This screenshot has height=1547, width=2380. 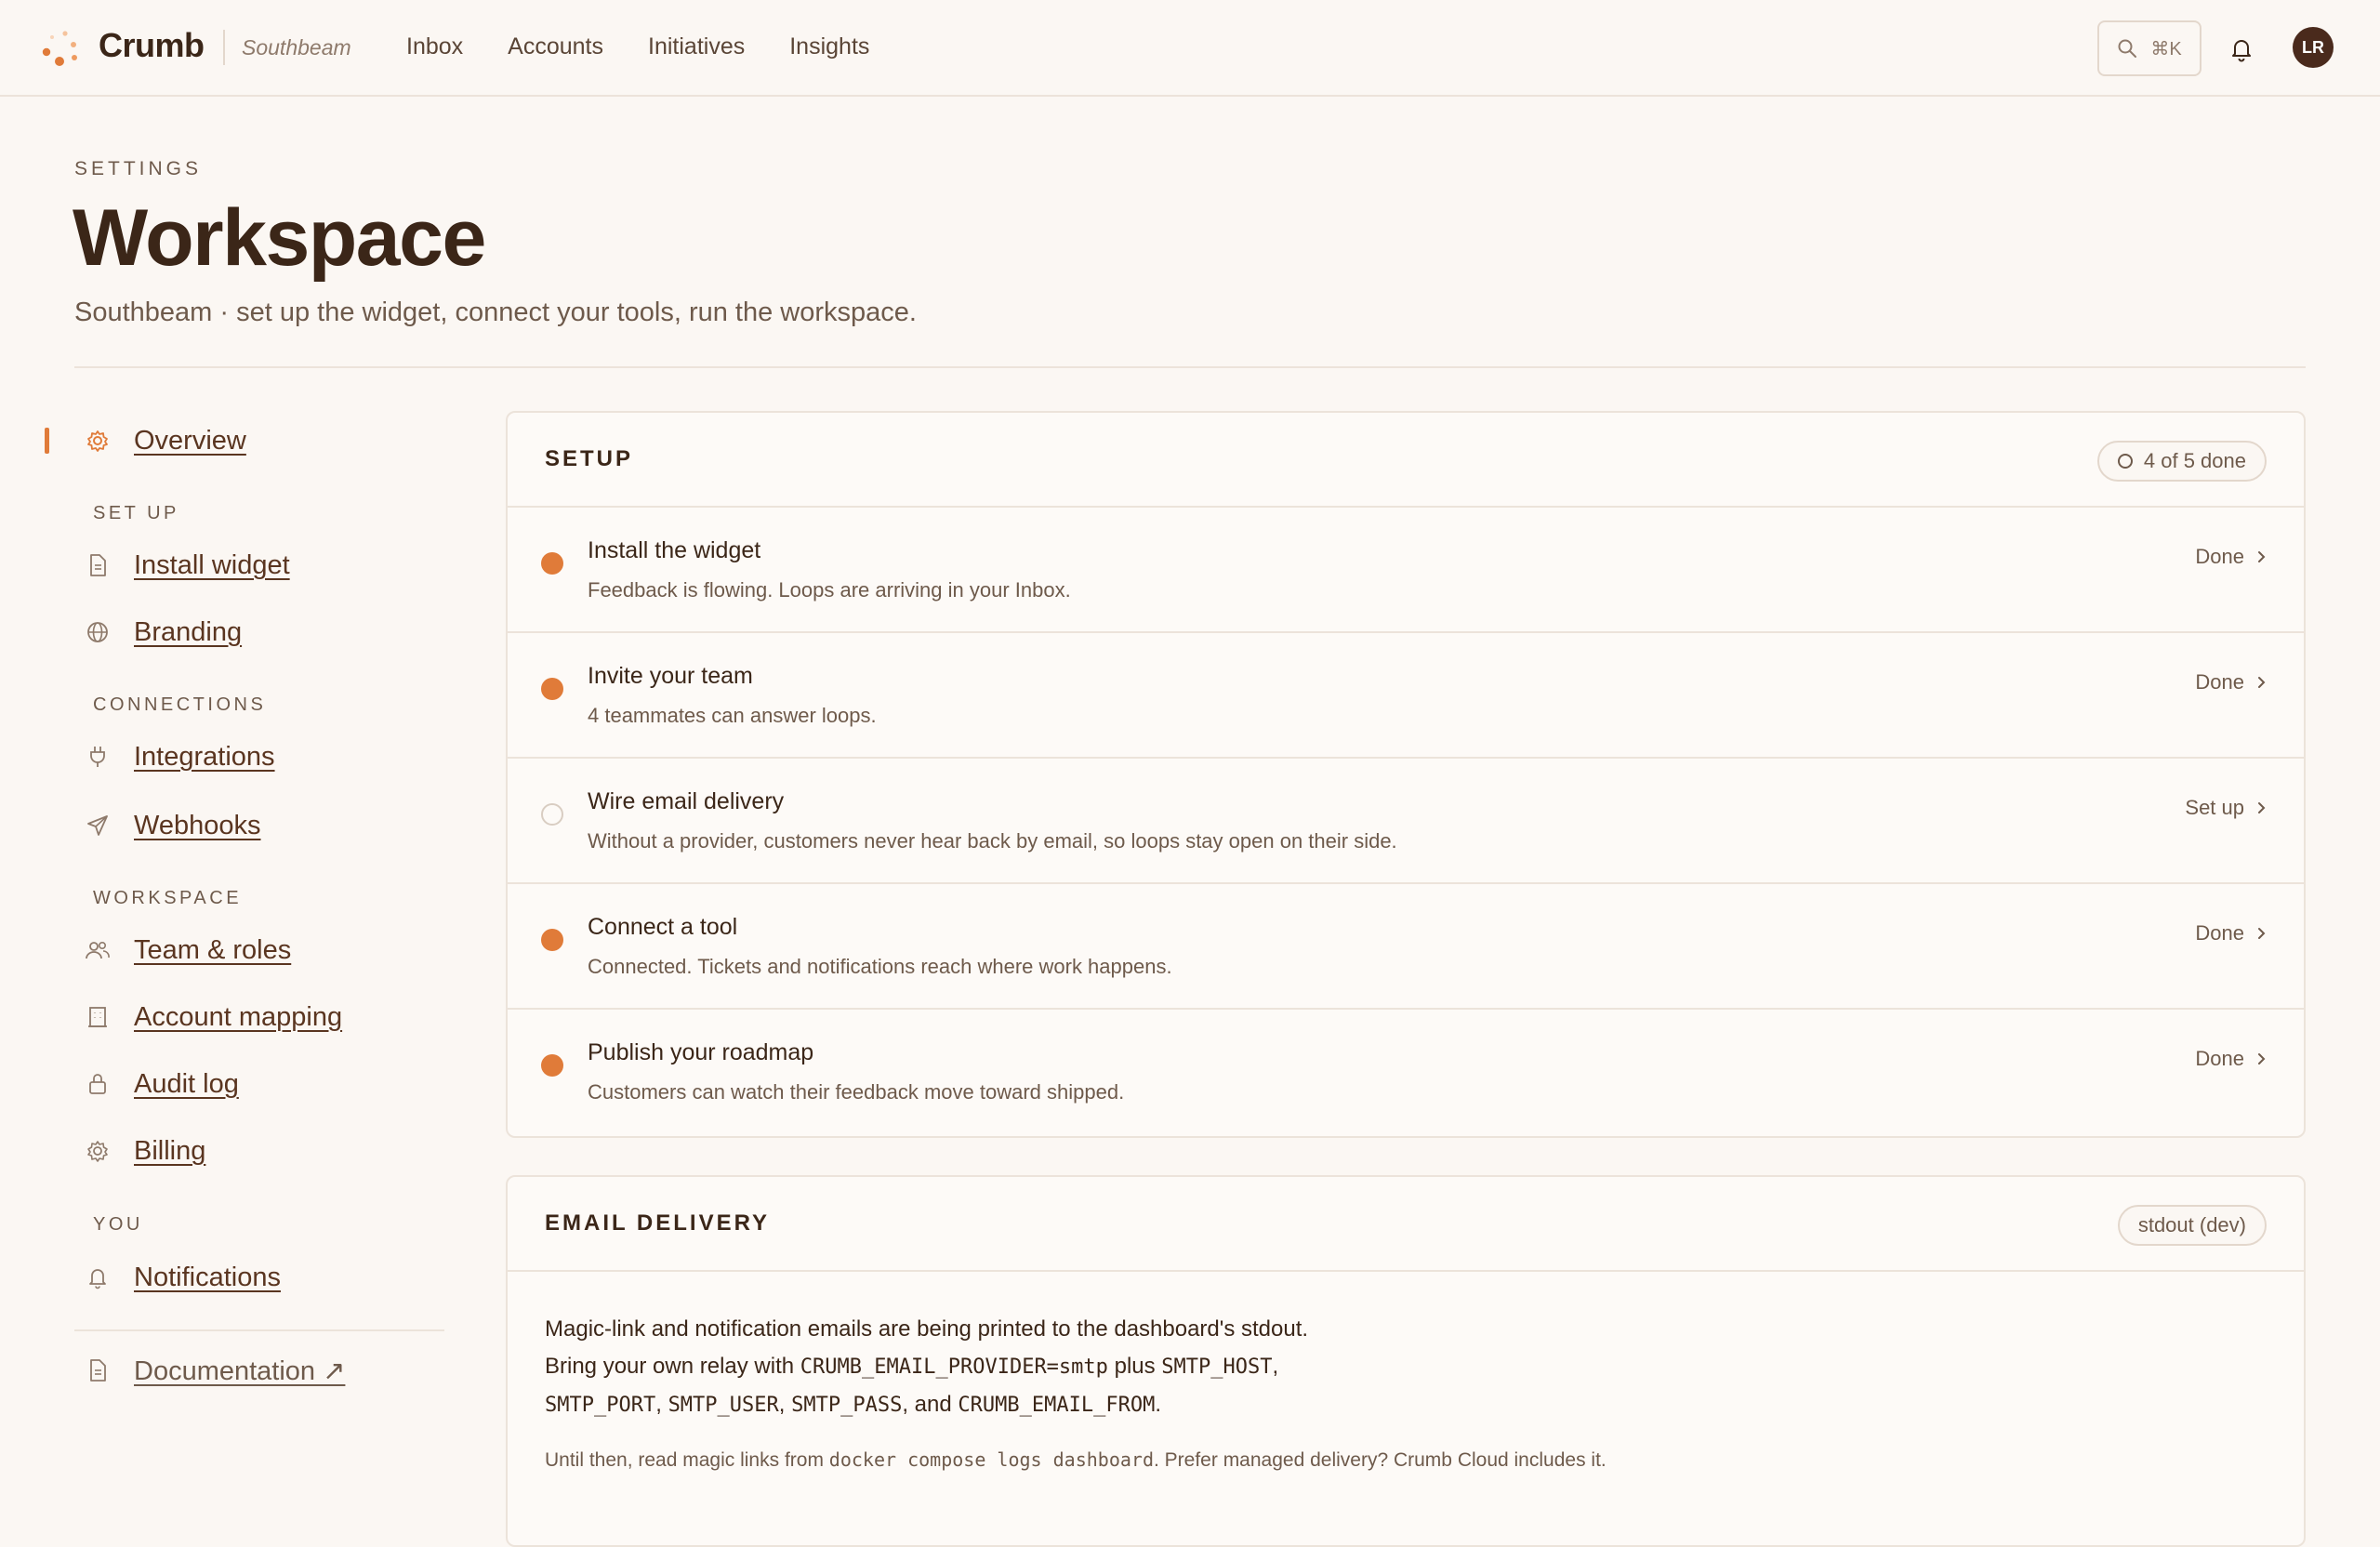 What do you see at coordinates (600, 1405) in the screenshot?
I see `code-smtp-port: SMTP_PORT` at bounding box center [600, 1405].